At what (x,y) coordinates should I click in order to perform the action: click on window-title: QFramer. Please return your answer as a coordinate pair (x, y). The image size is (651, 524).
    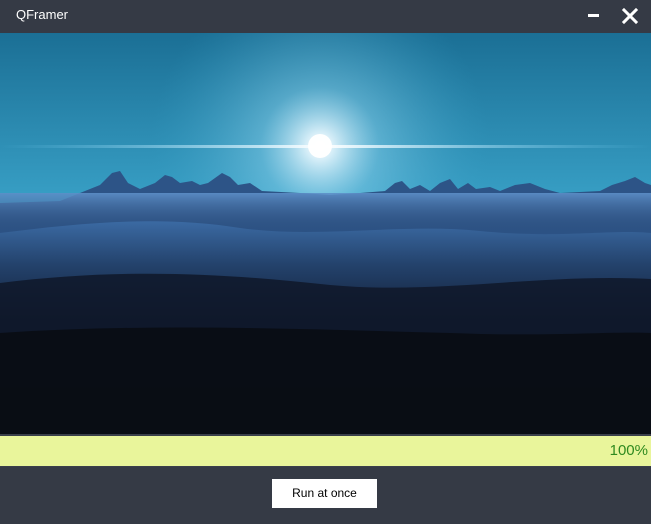
    Looking at the image, I should click on (42, 14).